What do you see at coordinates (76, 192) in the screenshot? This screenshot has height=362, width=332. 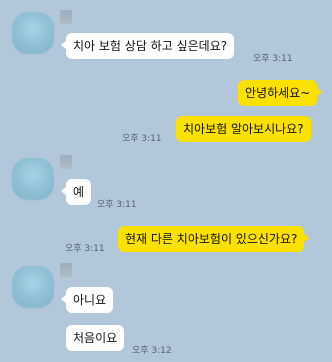 I see `incoming-message: 예` at bounding box center [76, 192].